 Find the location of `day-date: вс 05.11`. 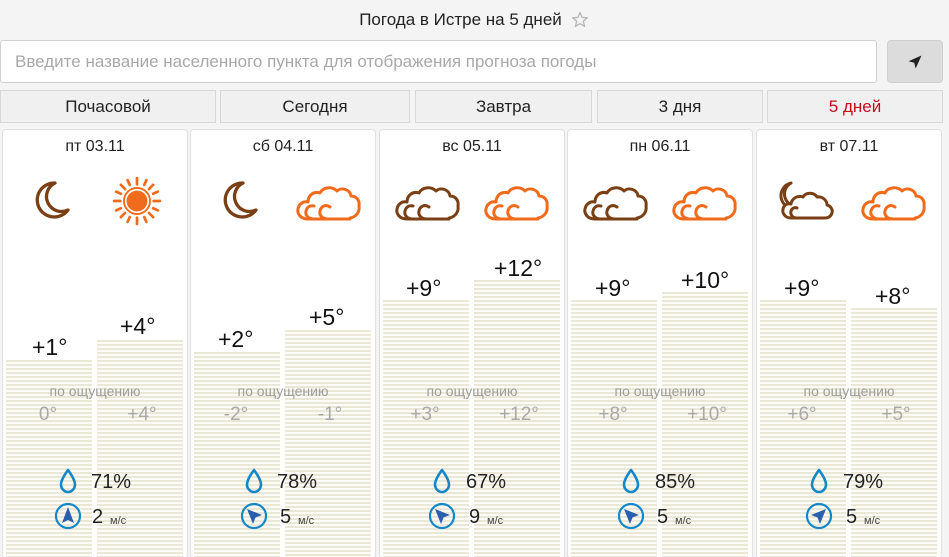

day-date: вс 05.11 is located at coordinates (472, 146).